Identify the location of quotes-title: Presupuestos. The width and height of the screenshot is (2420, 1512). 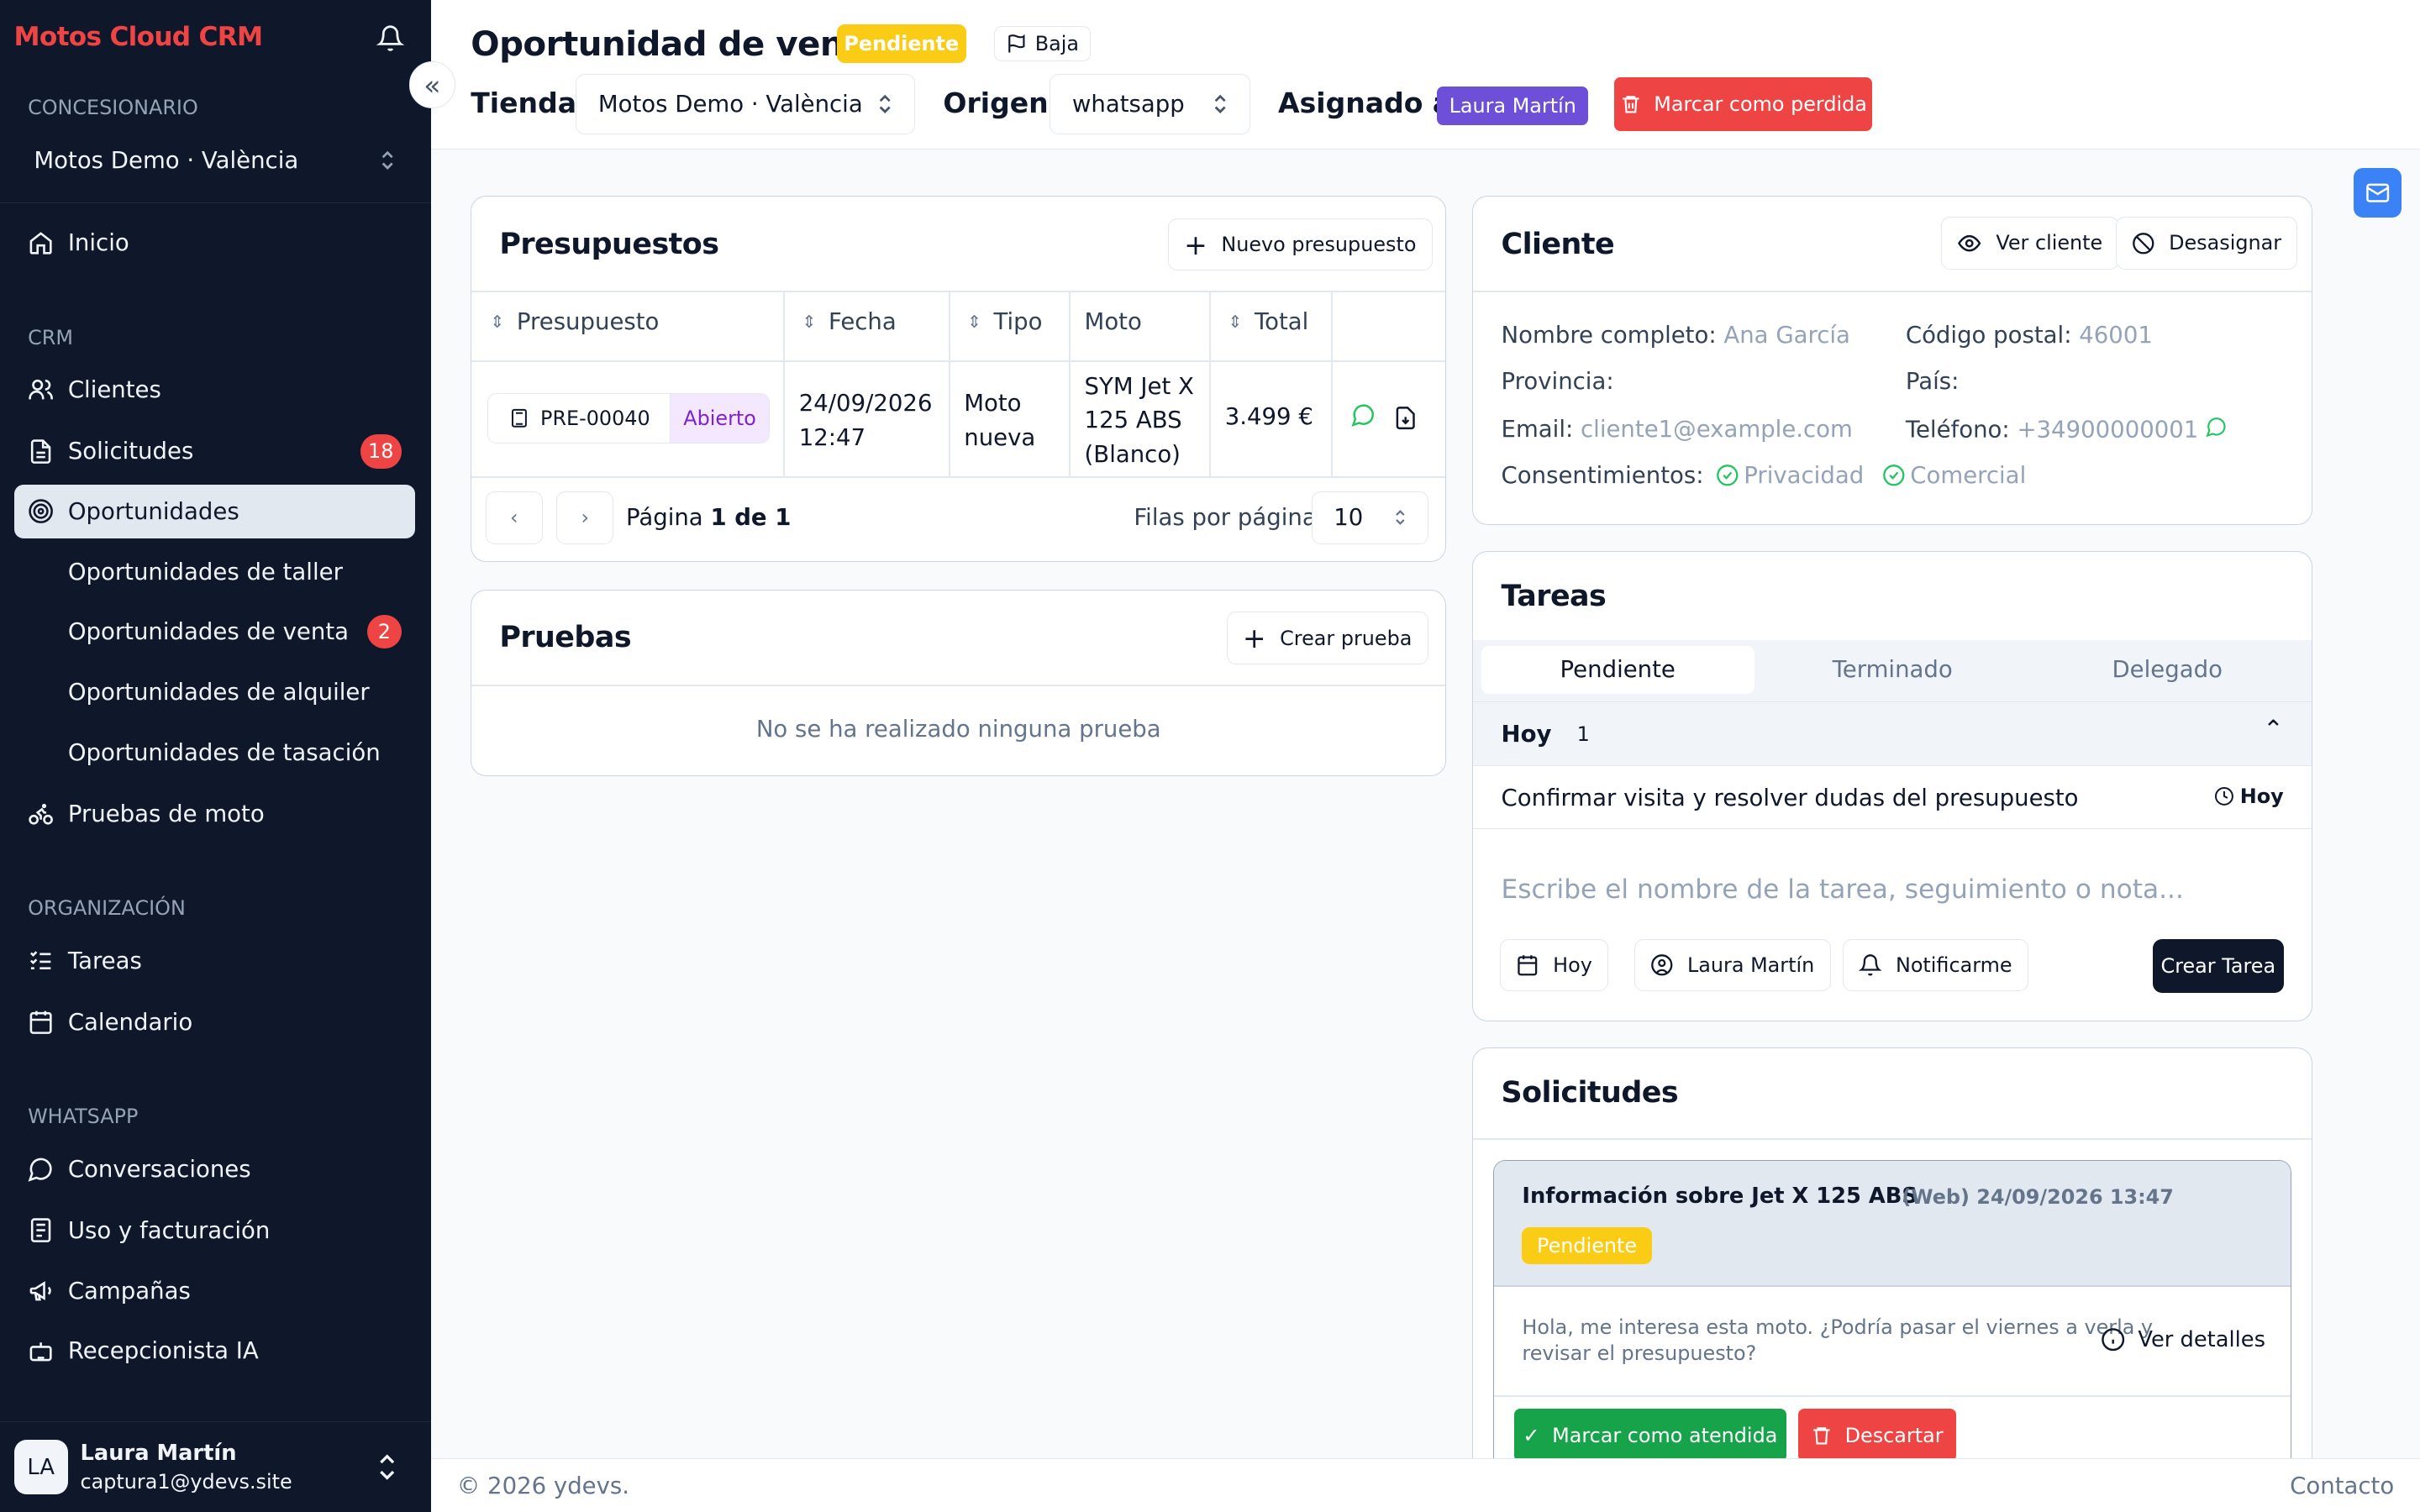
(609, 245).